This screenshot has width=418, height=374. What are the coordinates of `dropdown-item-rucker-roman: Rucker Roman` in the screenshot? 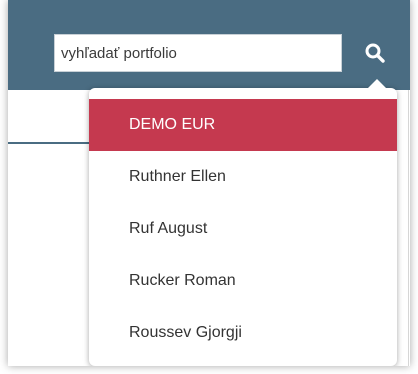 It's located at (243, 281).